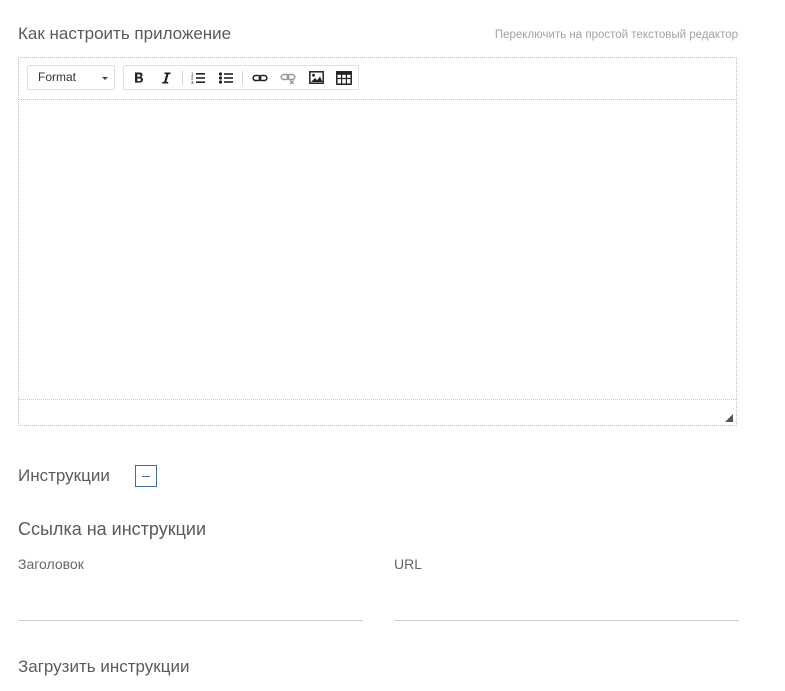  I want to click on url-field-label: URL, so click(408, 564).